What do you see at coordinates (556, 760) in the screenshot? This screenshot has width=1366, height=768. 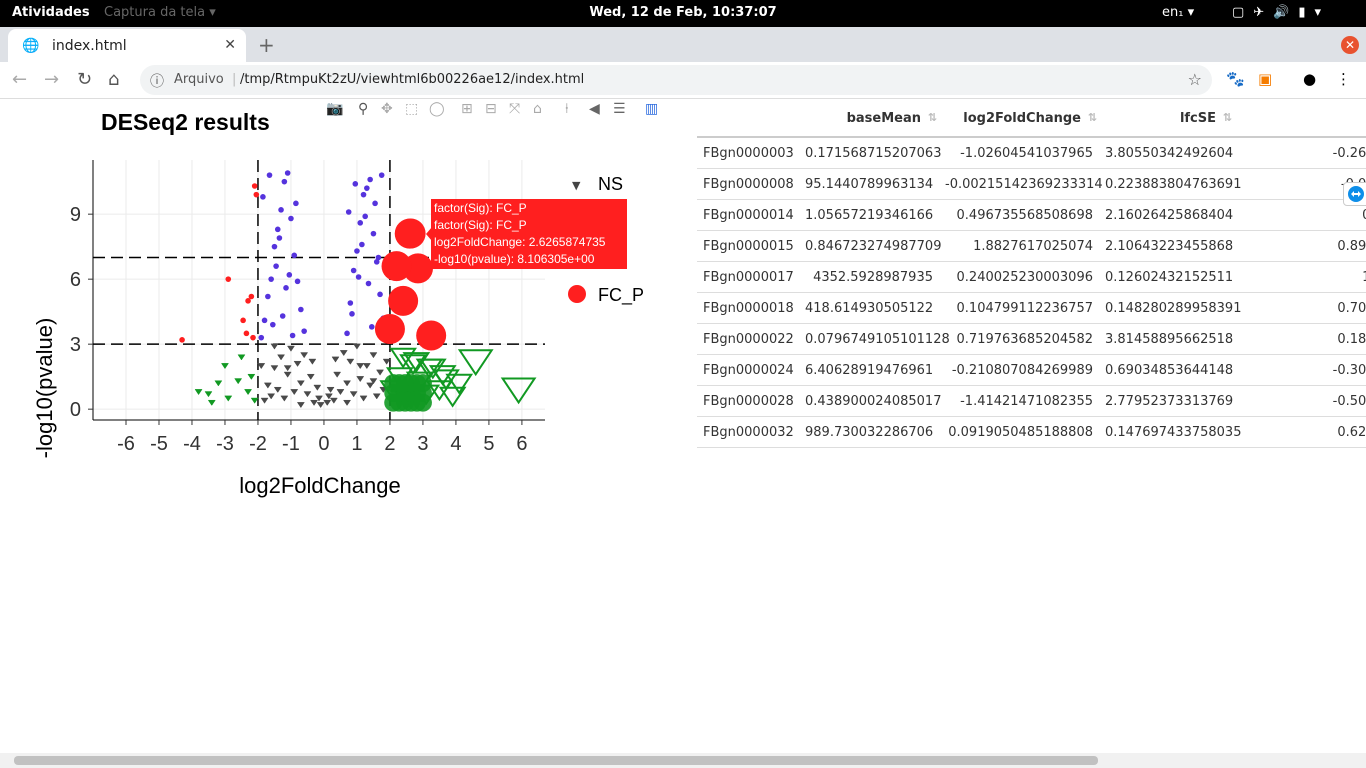 I see `scrollbar-thumb` at bounding box center [556, 760].